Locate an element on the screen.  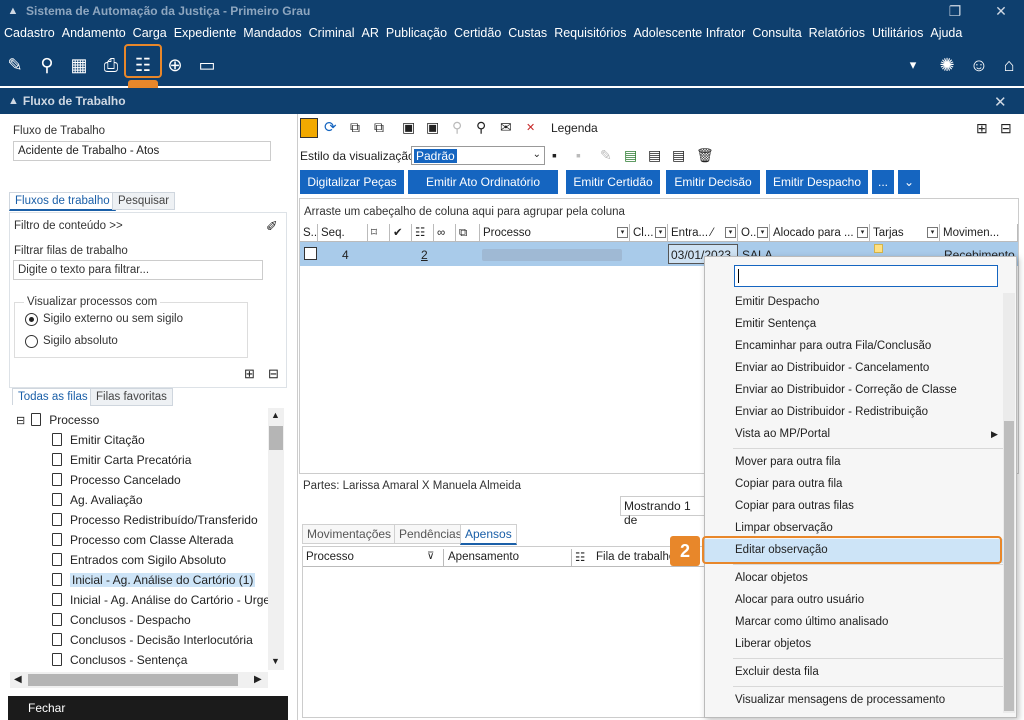
tab-apensos: Apensos is located at coordinates (488, 534).